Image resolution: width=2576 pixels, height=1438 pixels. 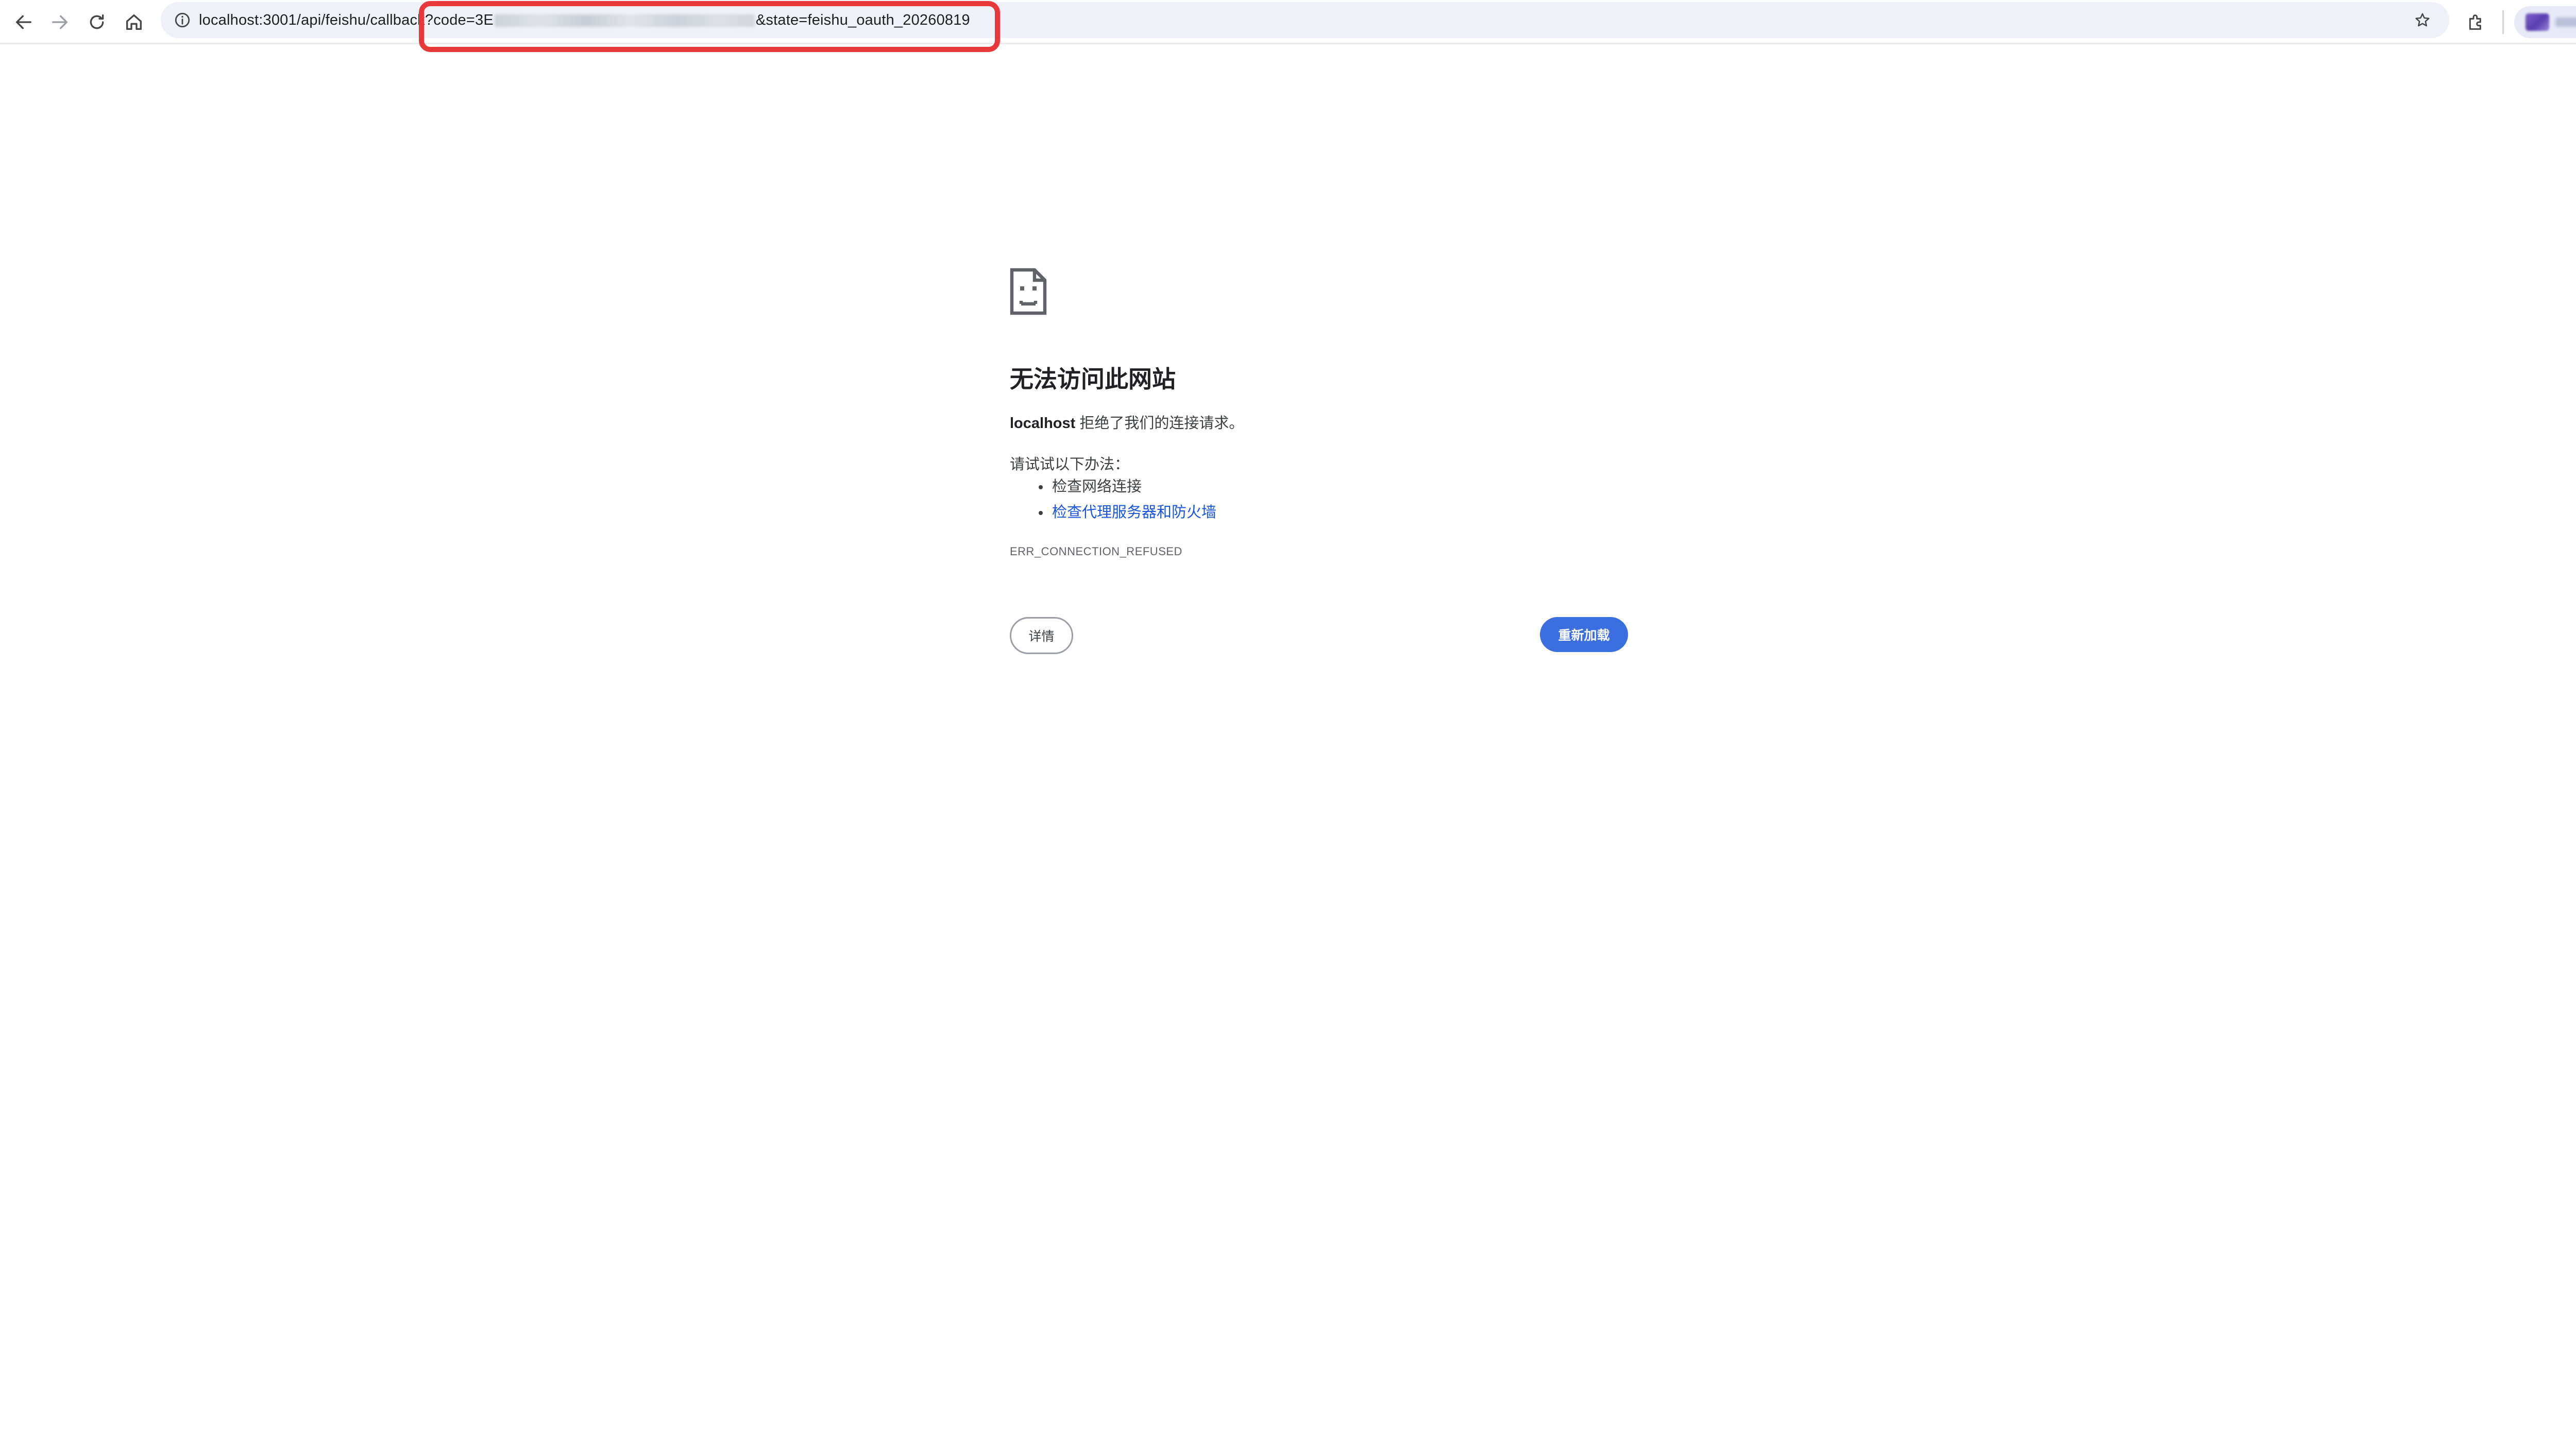 I want to click on suggestions-list: 检查网络连接 检查代理服务器和防火墙, so click(x=1113, y=499).